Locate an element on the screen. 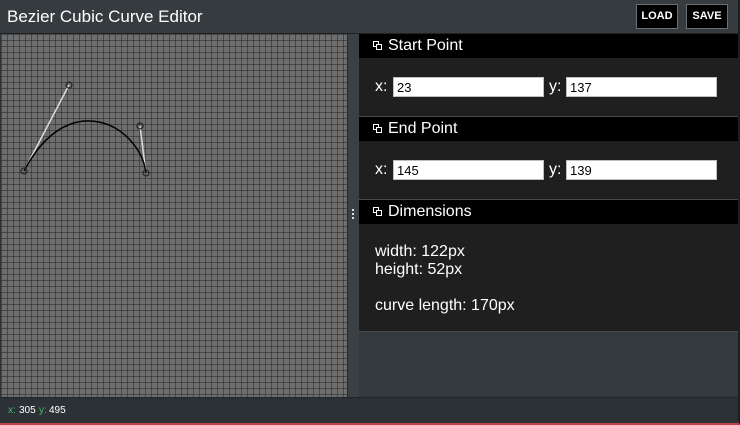  grip-icon is located at coordinates (353, 215).